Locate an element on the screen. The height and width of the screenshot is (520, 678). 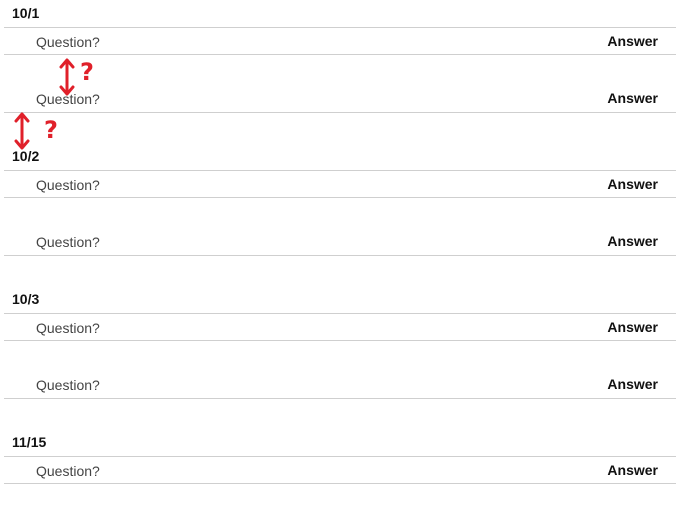
group-date-heading: 11/15 is located at coordinates (29, 442).